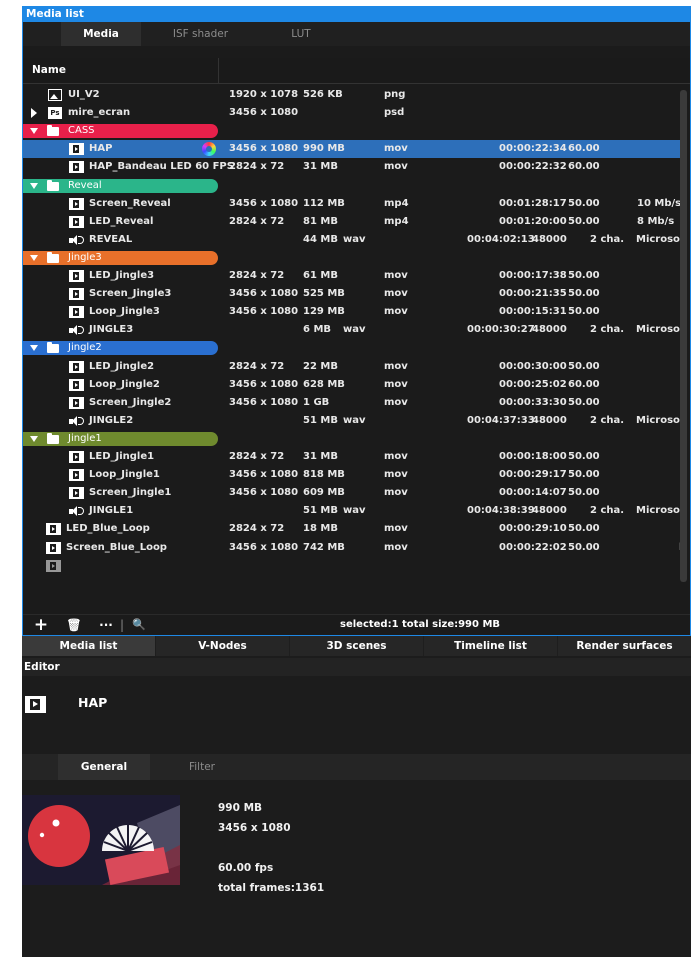 The image size is (691, 957). What do you see at coordinates (317, 330) in the screenshot?
I see `media-size: 6 MB` at bounding box center [317, 330].